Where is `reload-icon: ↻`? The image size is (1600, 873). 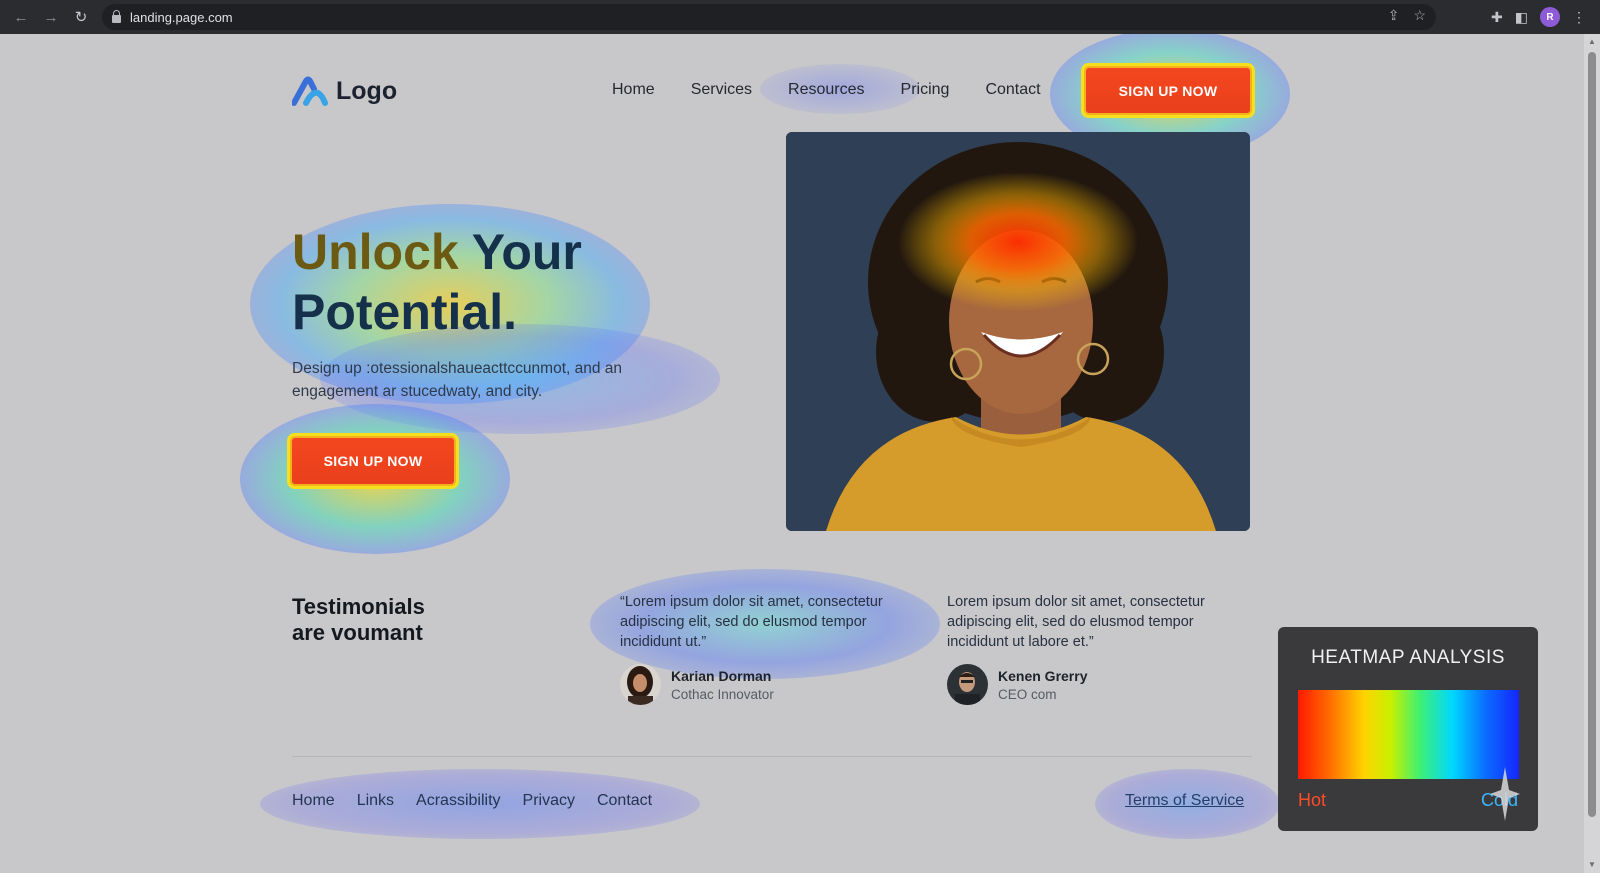
reload-icon: ↻ is located at coordinates (81, 17).